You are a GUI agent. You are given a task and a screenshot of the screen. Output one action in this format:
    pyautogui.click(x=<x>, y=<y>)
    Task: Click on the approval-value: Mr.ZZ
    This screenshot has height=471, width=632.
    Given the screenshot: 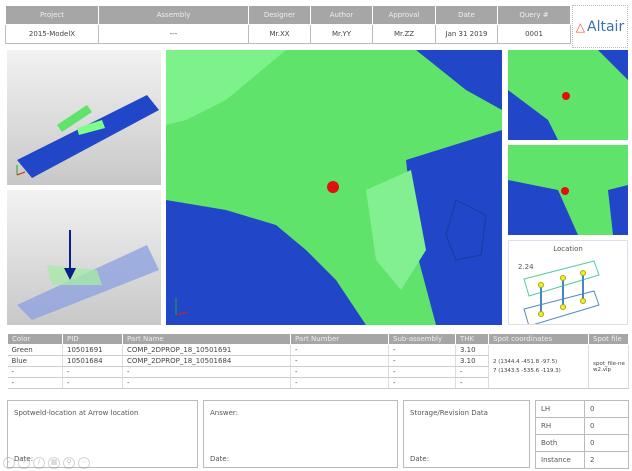 What is the action you would take?
    pyautogui.click(x=404, y=34)
    